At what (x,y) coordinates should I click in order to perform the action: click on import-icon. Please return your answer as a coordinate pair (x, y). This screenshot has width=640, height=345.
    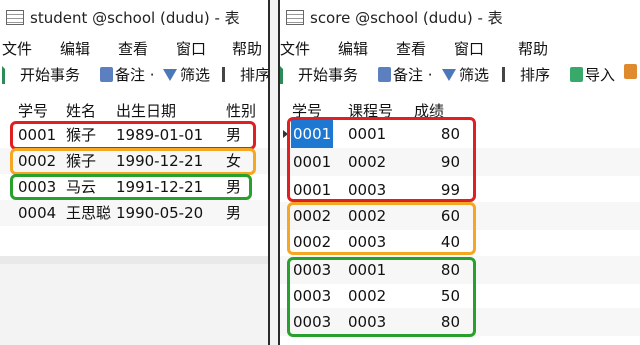
    Looking at the image, I should click on (576, 74).